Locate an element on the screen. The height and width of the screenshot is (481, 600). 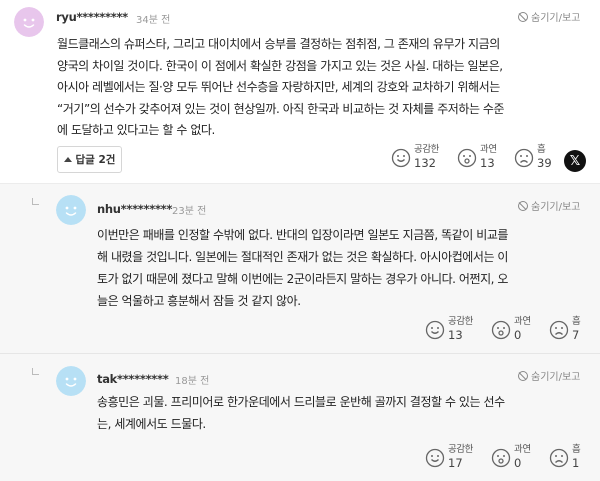
reaction-like-button: 공감한 132 is located at coordinates (415, 157).